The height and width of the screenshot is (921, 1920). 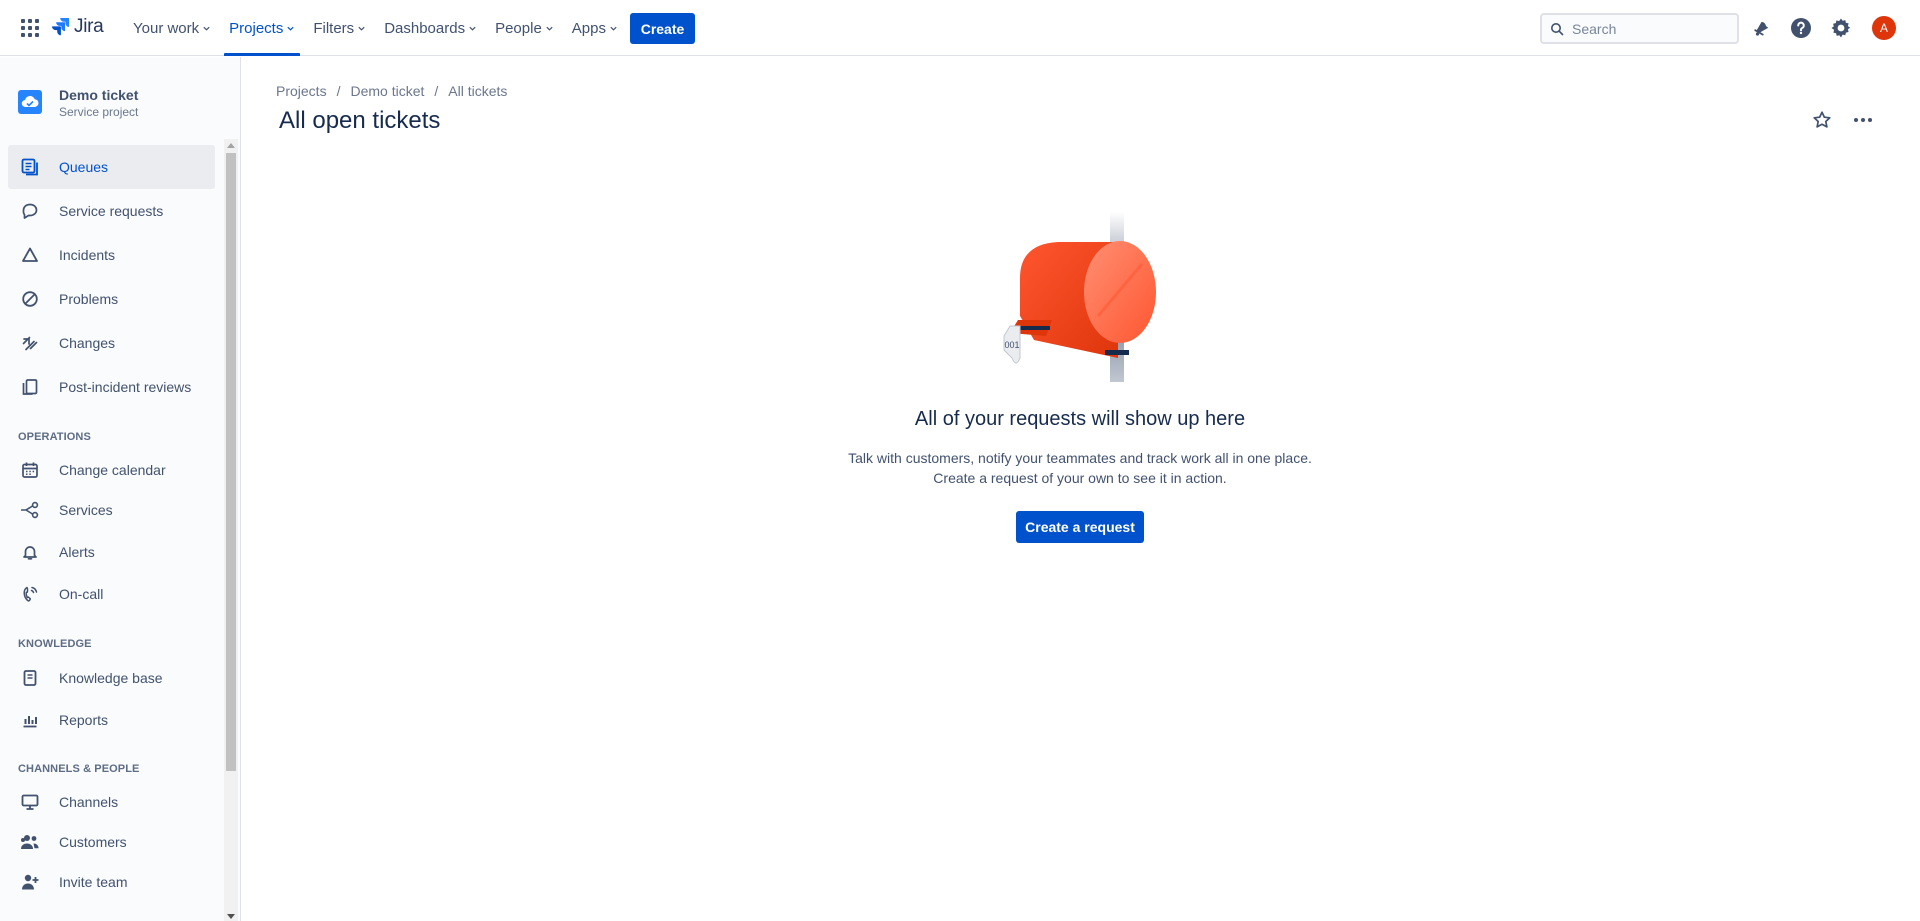 I want to click on more-actions-icon, so click(x=1863, y=120).